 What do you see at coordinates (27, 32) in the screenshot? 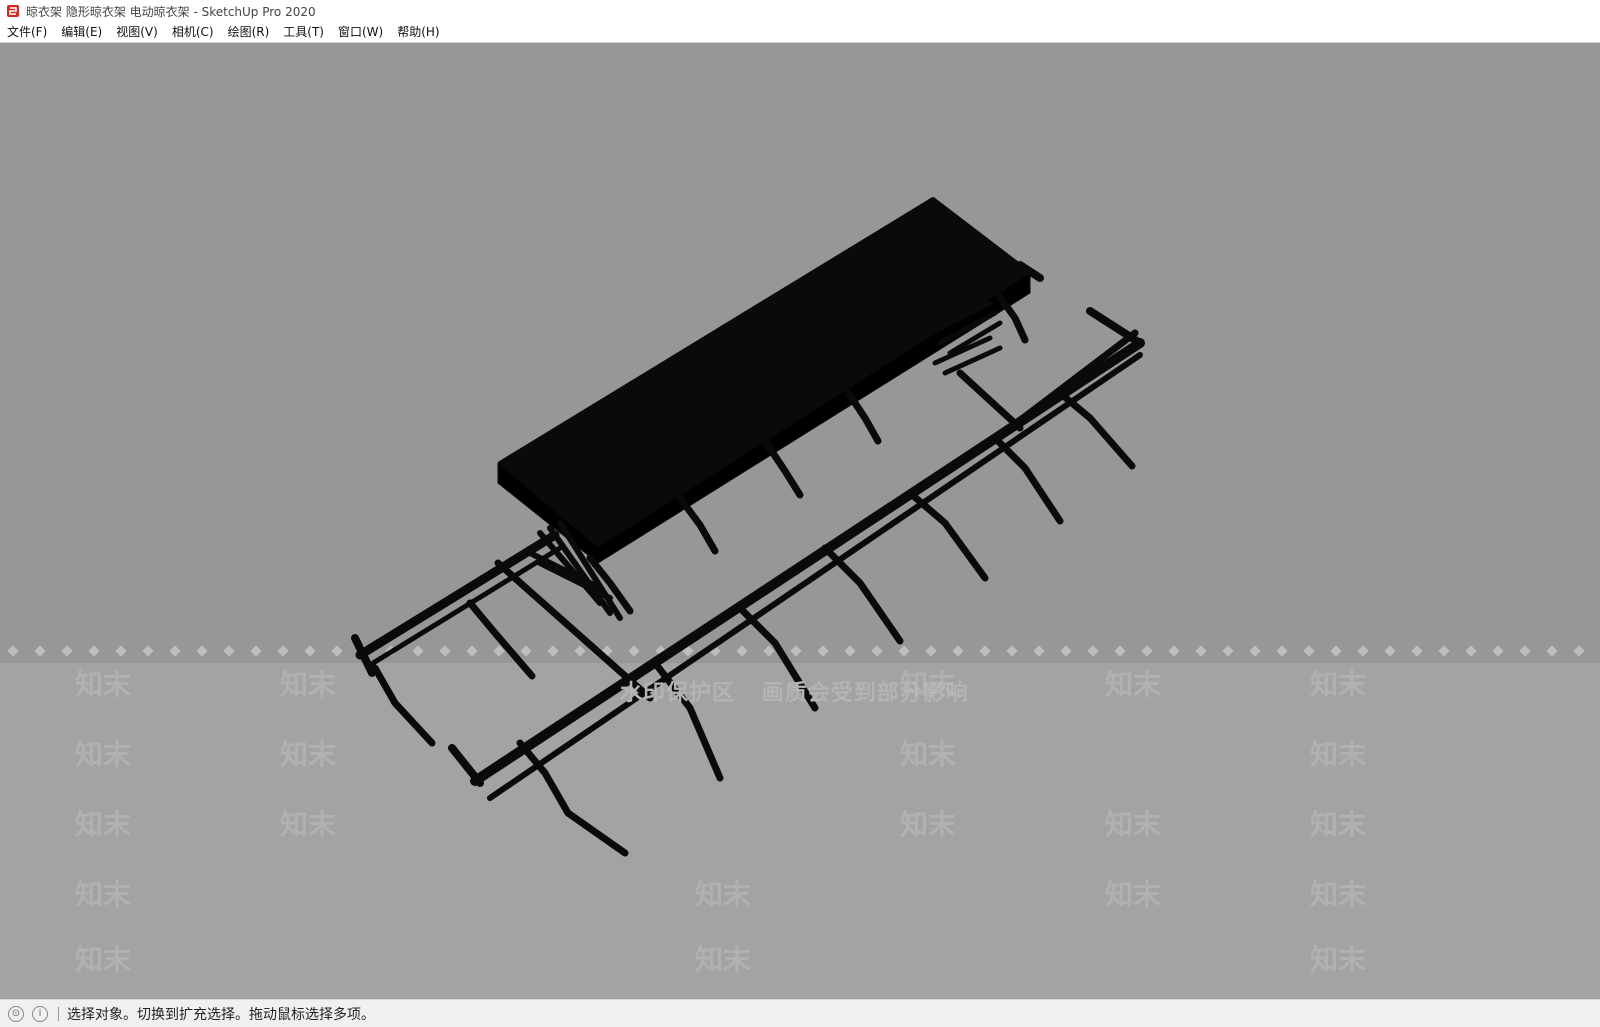
I see `menu-file: 文件(F)` at bounding box center [27, 32].